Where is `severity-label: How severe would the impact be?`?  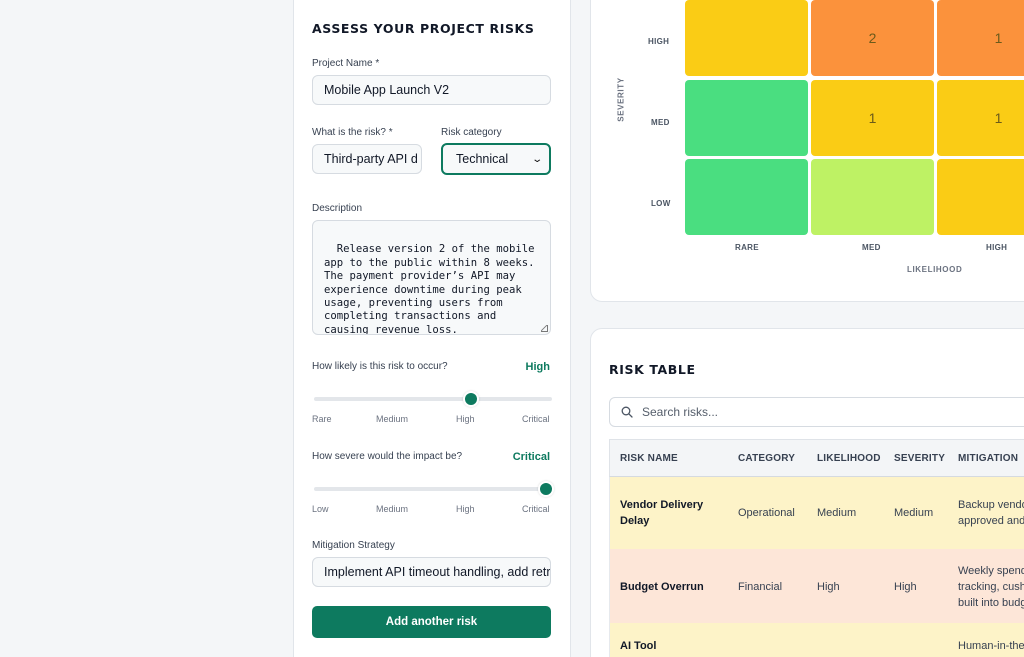
severity-label: How severe would the impact be? is located at coordinates (387, 456).